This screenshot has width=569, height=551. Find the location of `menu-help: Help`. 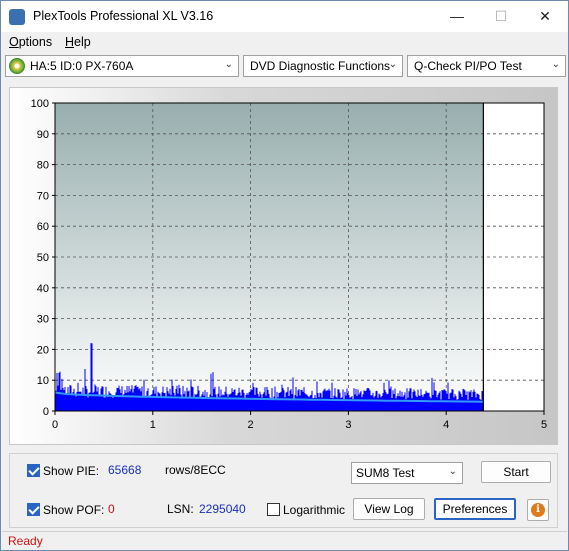

menu-help: Help is located at coordinates (78, 42).